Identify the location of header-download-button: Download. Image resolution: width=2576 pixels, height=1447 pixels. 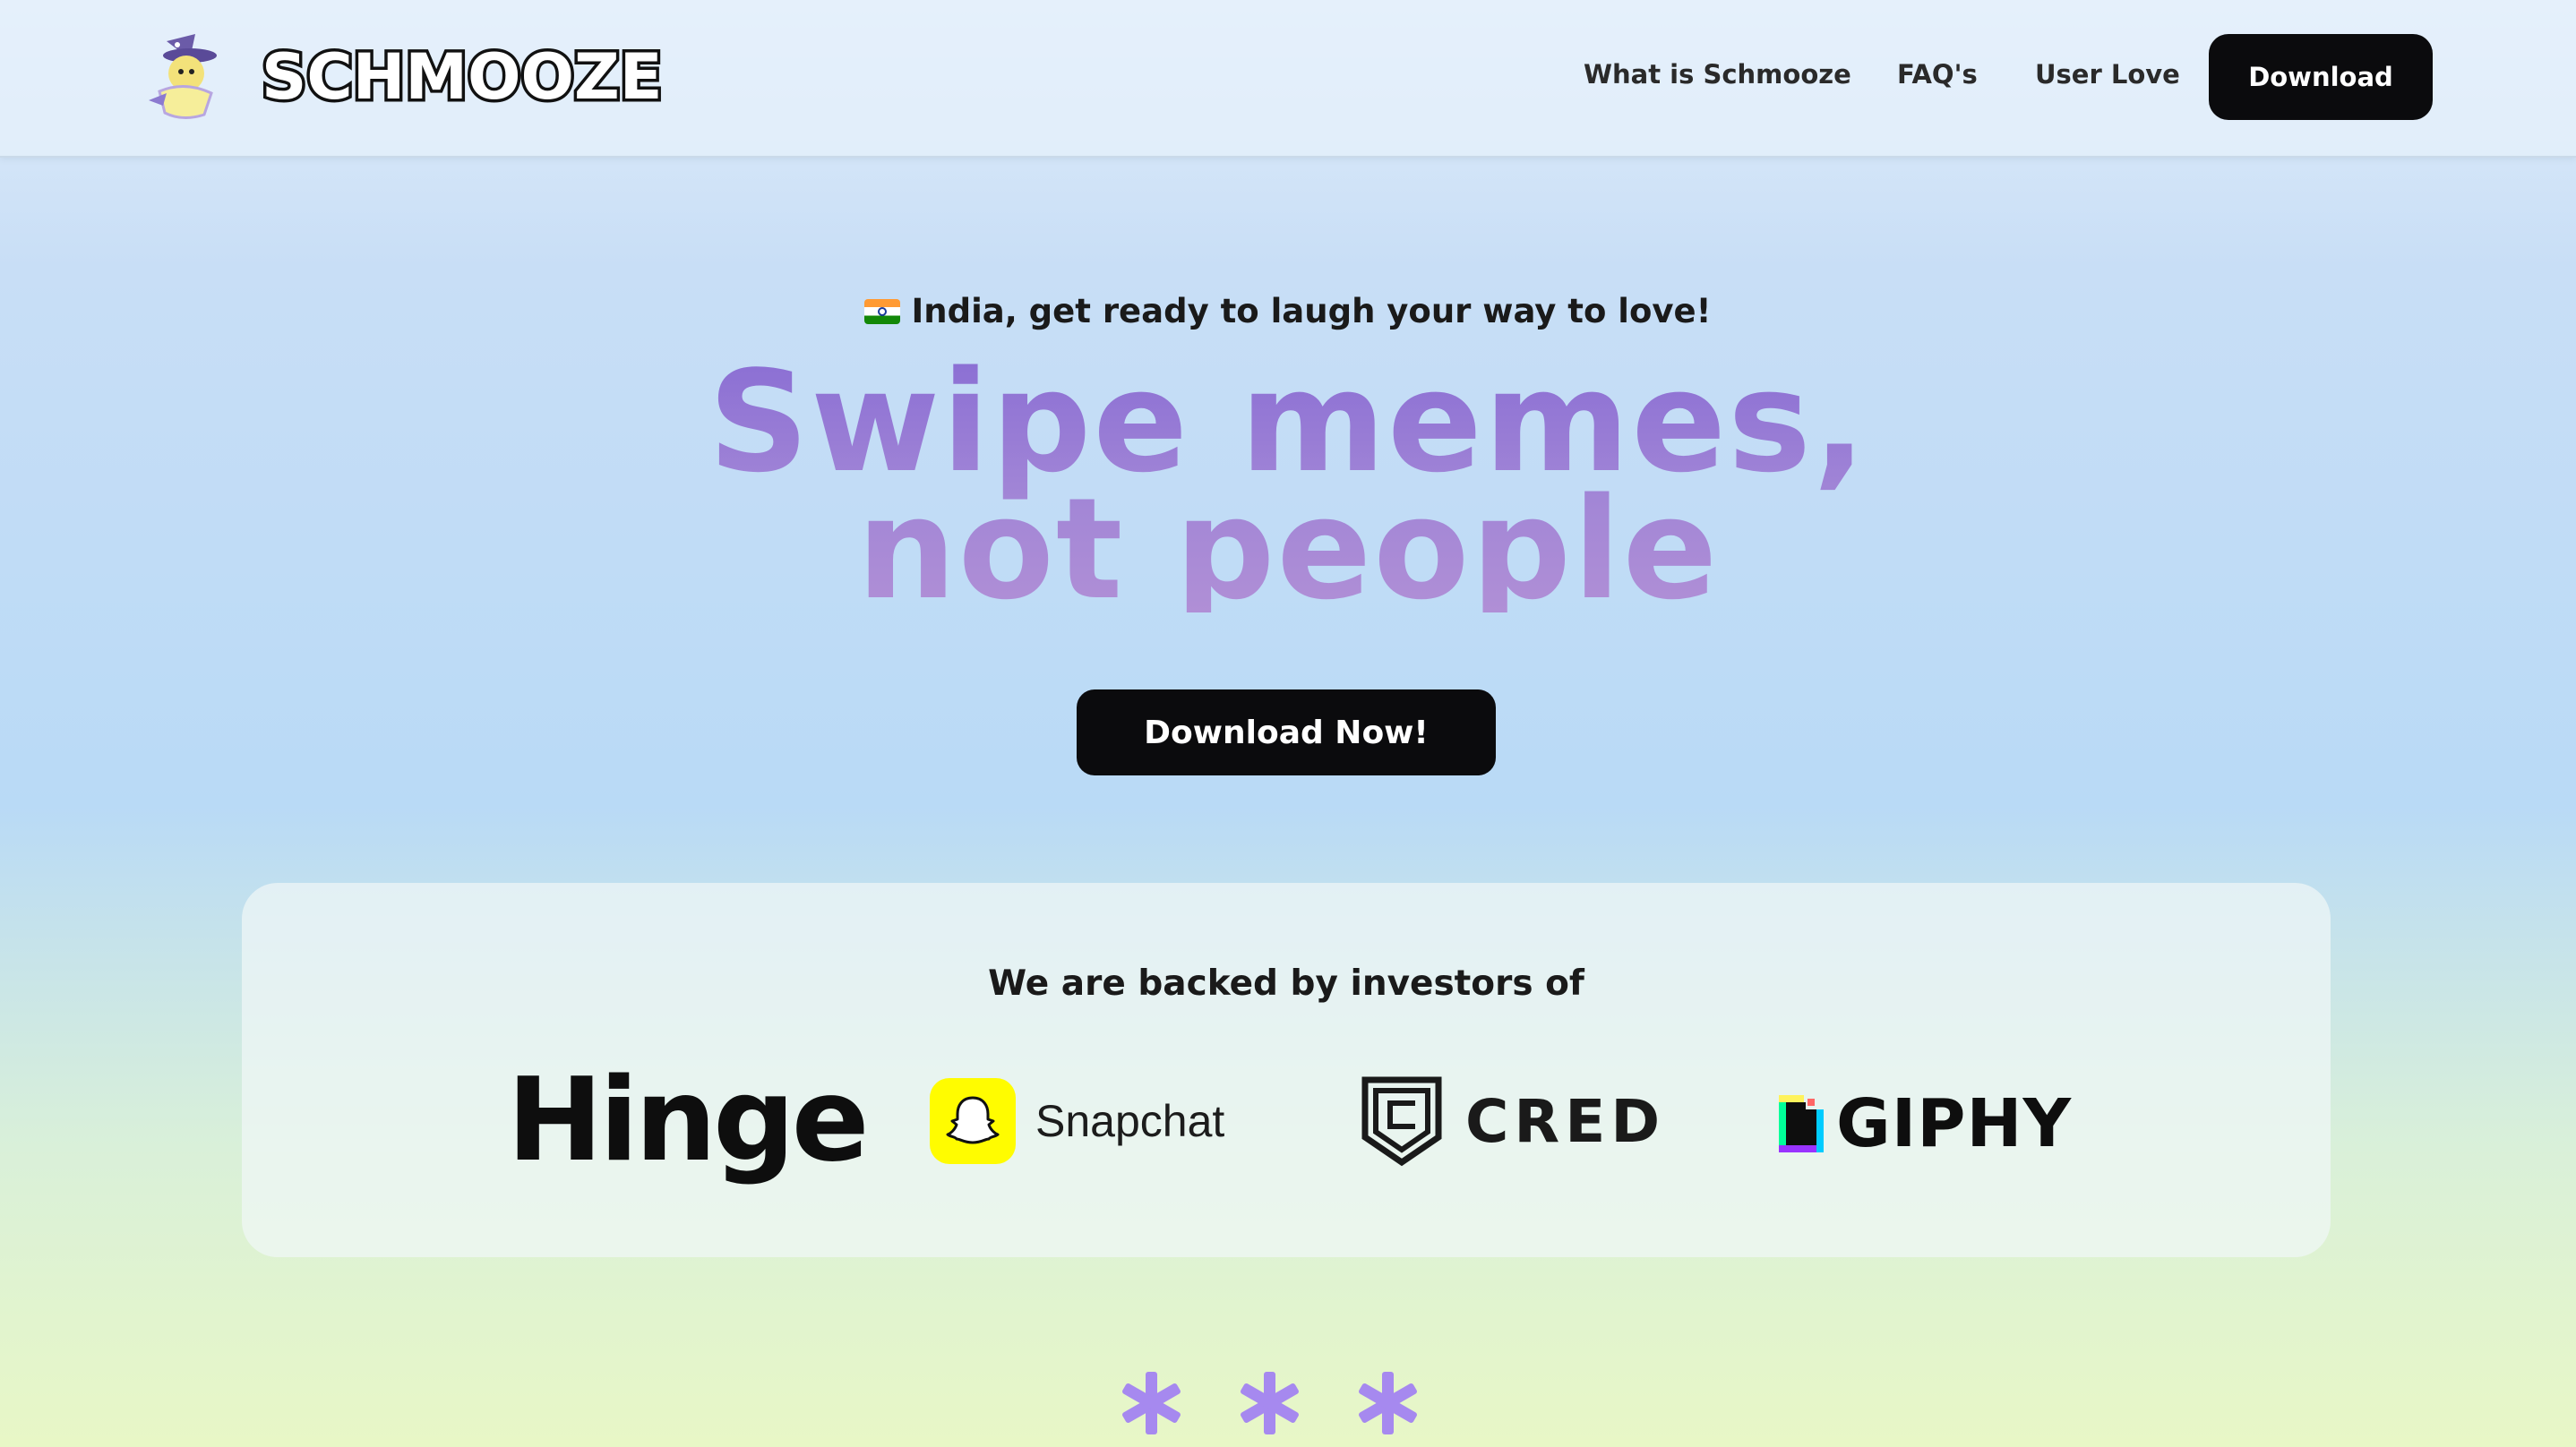
(2321, 77).